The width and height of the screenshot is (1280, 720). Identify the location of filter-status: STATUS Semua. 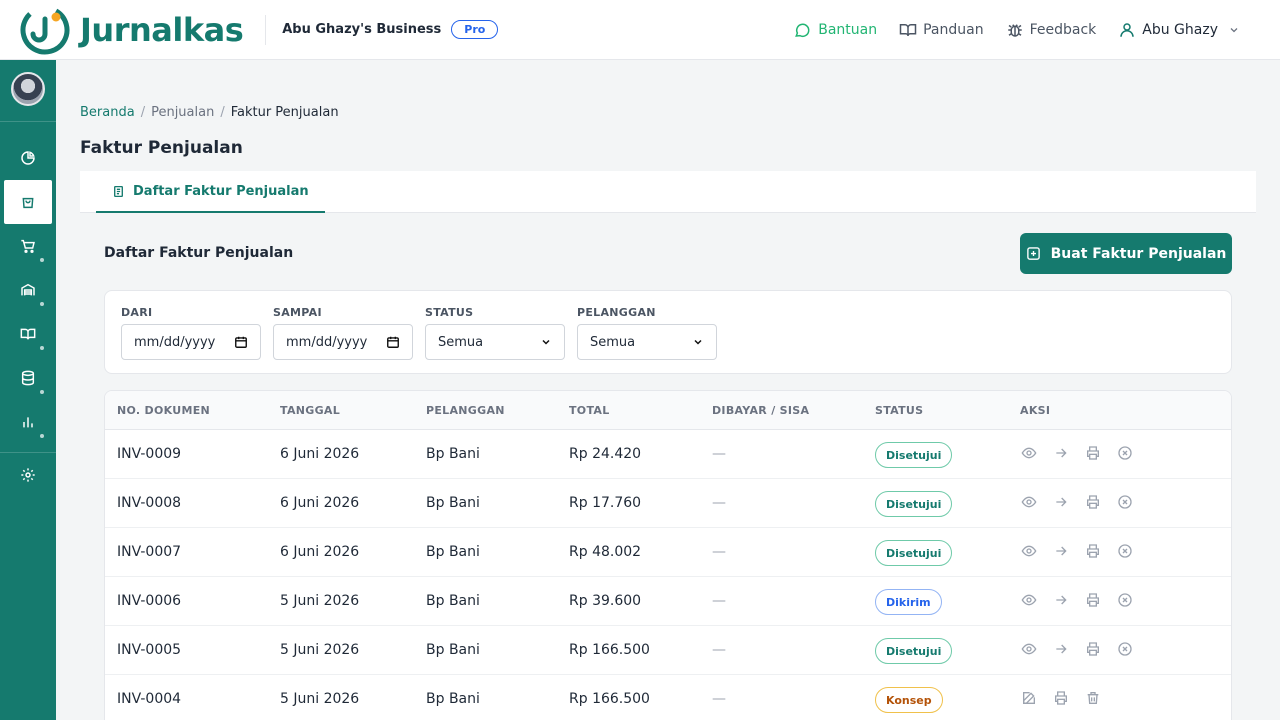
(495, 333).